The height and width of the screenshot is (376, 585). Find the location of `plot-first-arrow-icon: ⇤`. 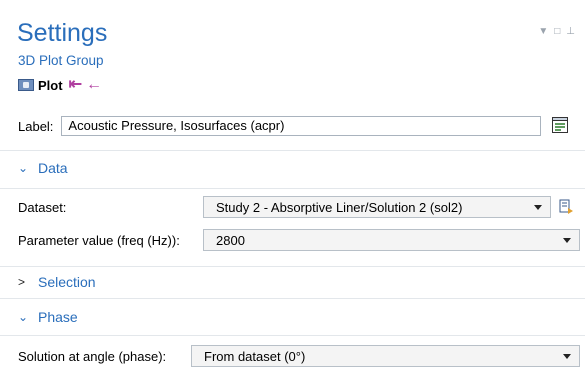

plot-first-arrow-icon: ⇤ is located at coordinates (75, 85).